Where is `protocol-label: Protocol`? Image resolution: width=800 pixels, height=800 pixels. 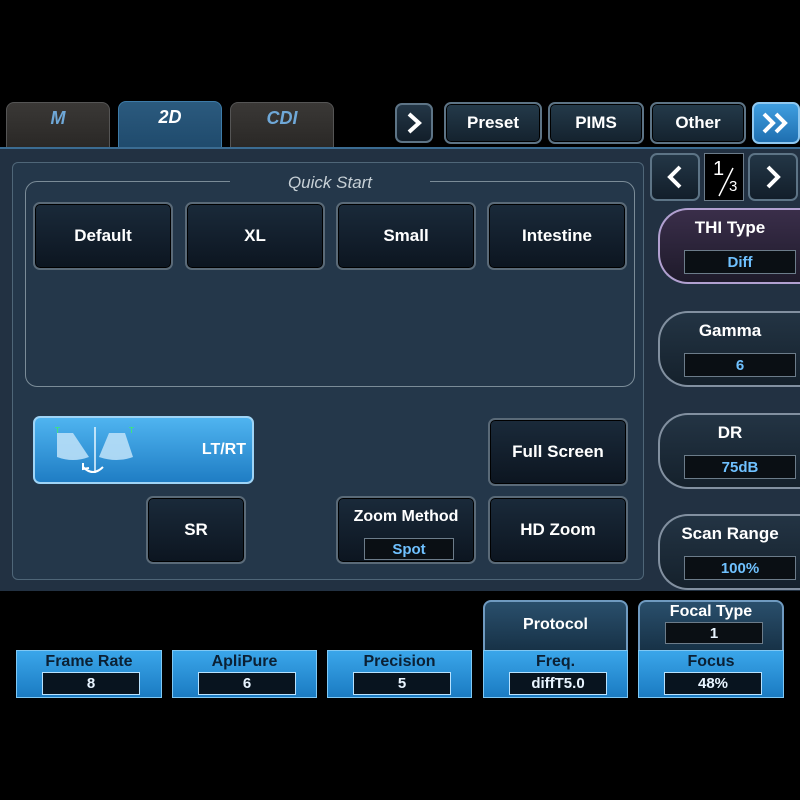 protocol-label: Protocol is located at coordinates (555, 624).